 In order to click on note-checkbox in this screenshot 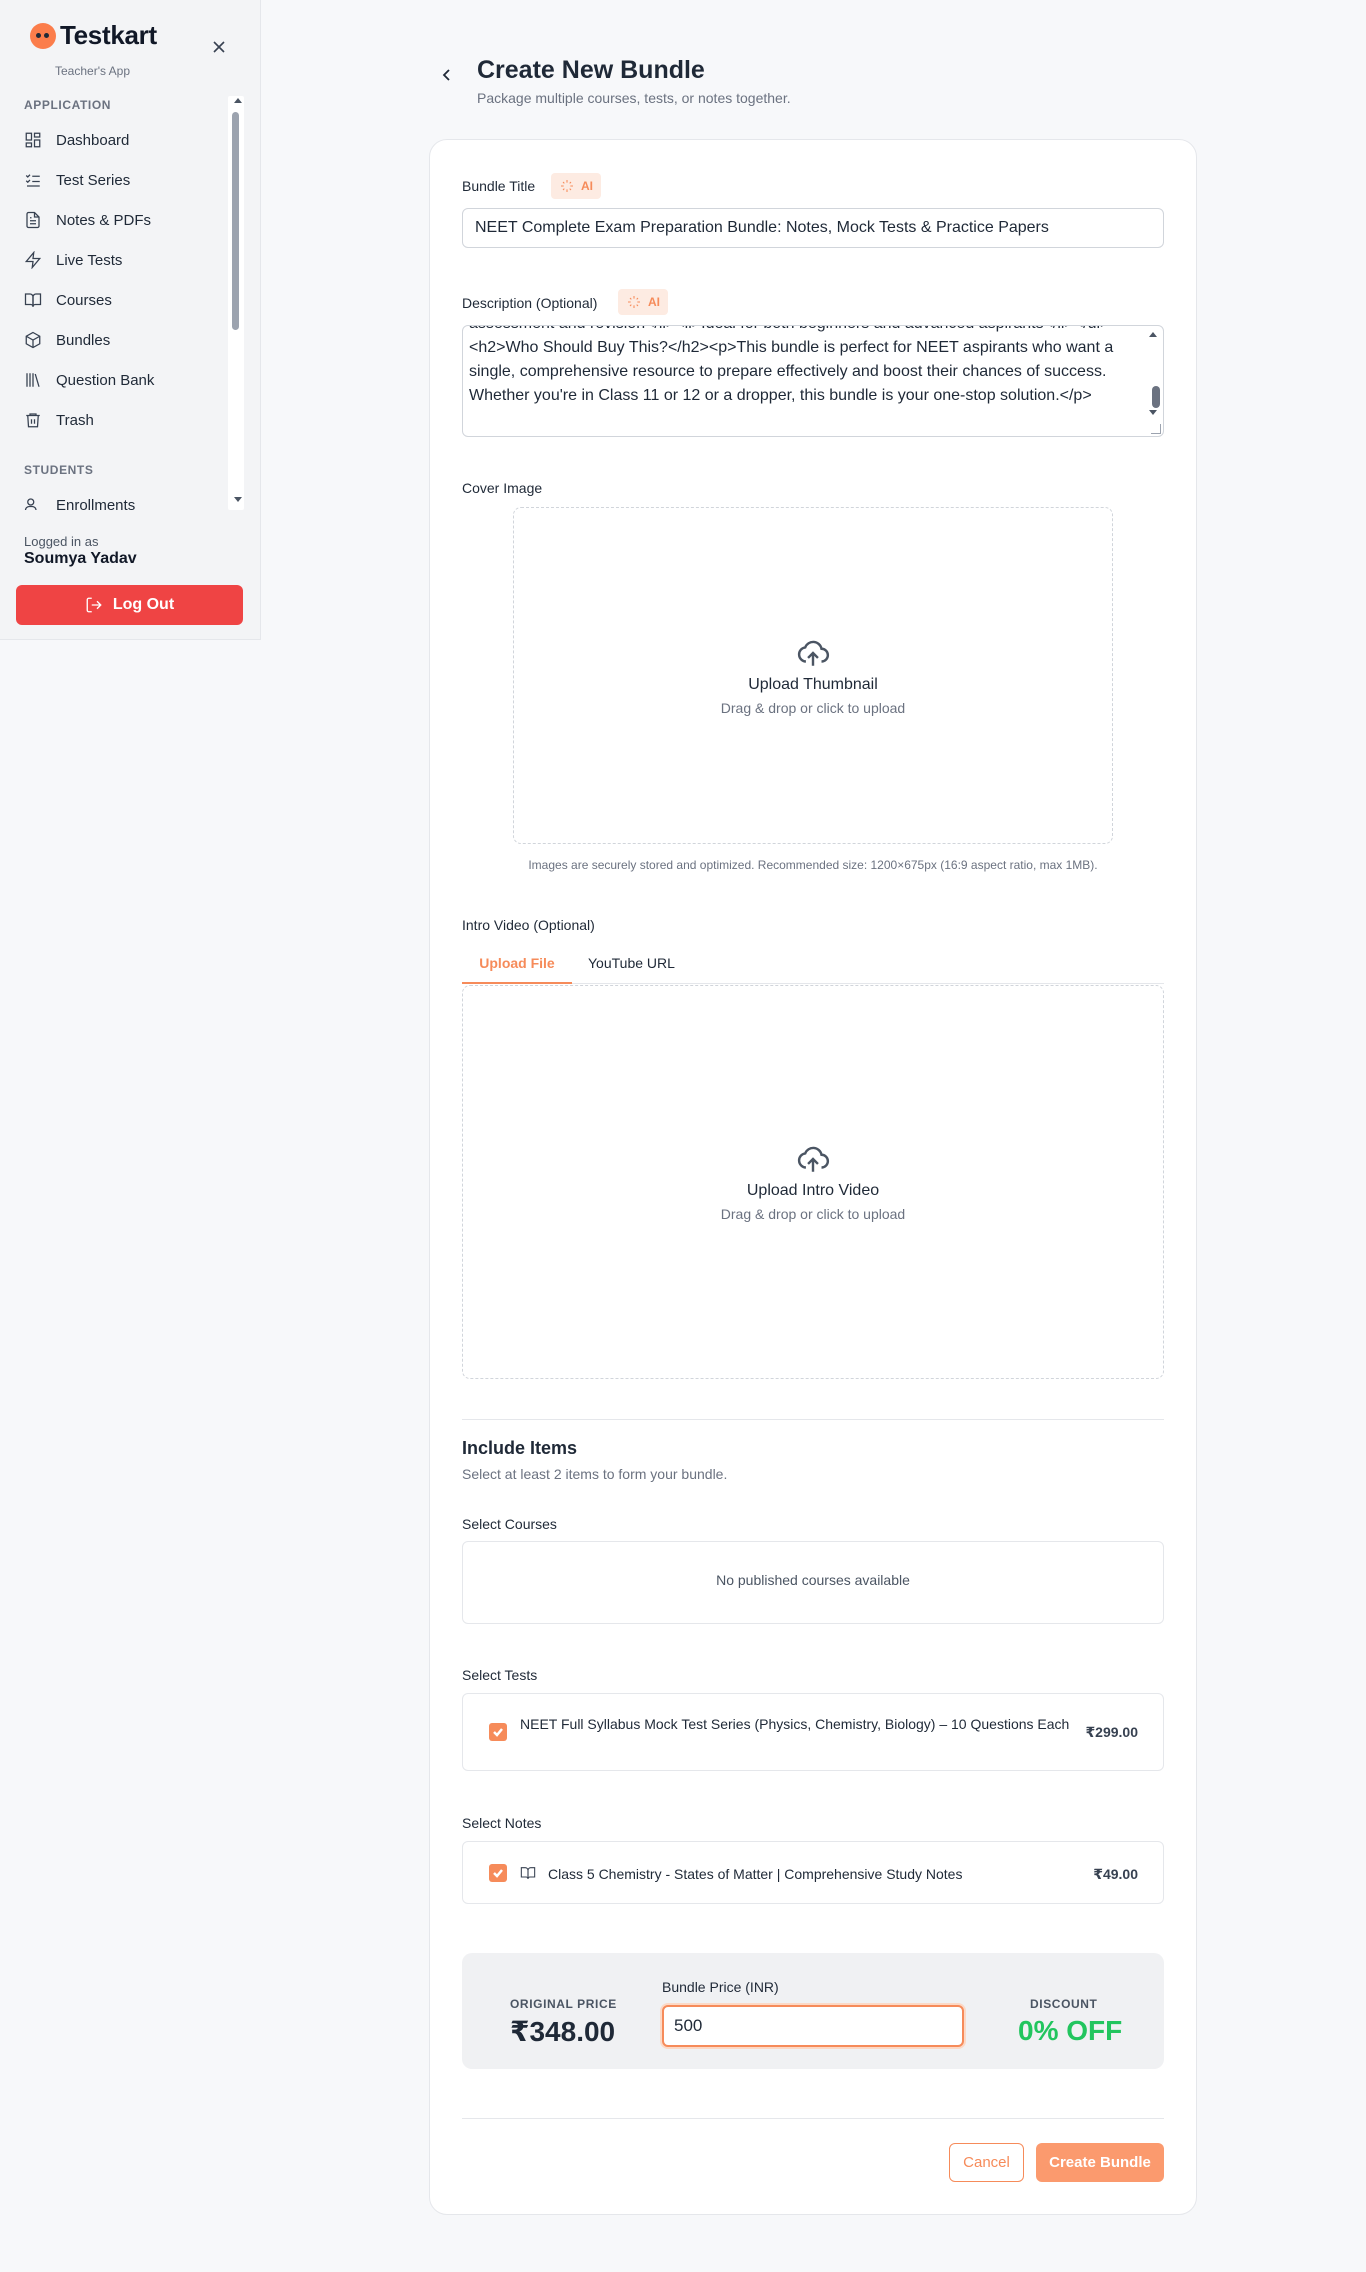, I will do `click(498, 1873)`.